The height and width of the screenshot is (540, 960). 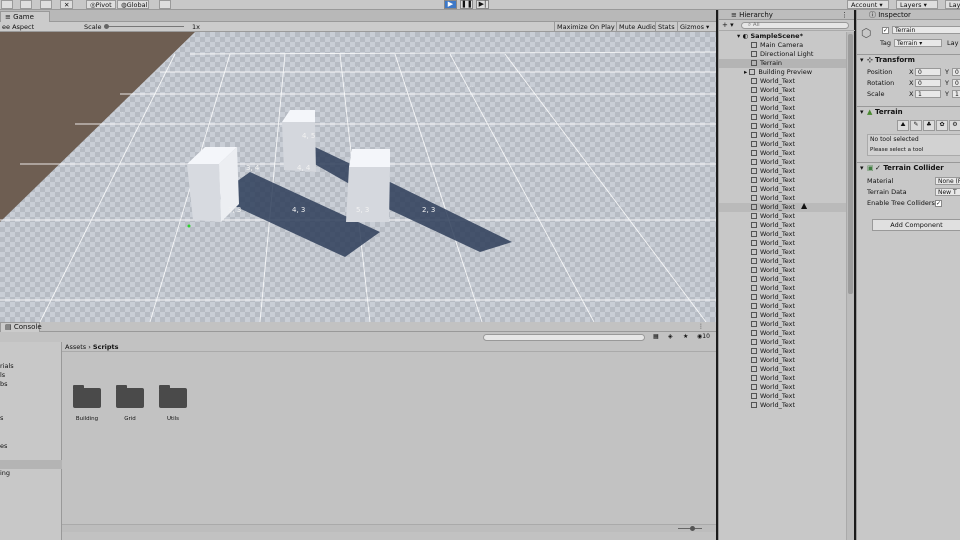 I want to click on active-checkbox: ✓, so click(x=885, y=30).